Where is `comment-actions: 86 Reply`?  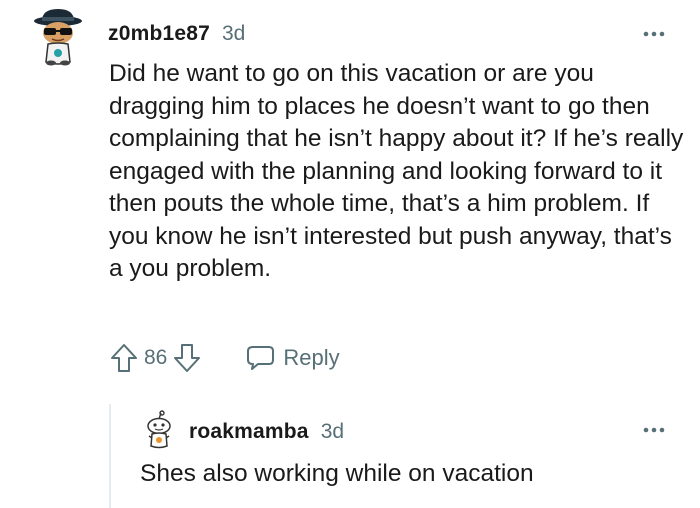 comment-actions: 86 Reply is located at coordinates (224, 358).